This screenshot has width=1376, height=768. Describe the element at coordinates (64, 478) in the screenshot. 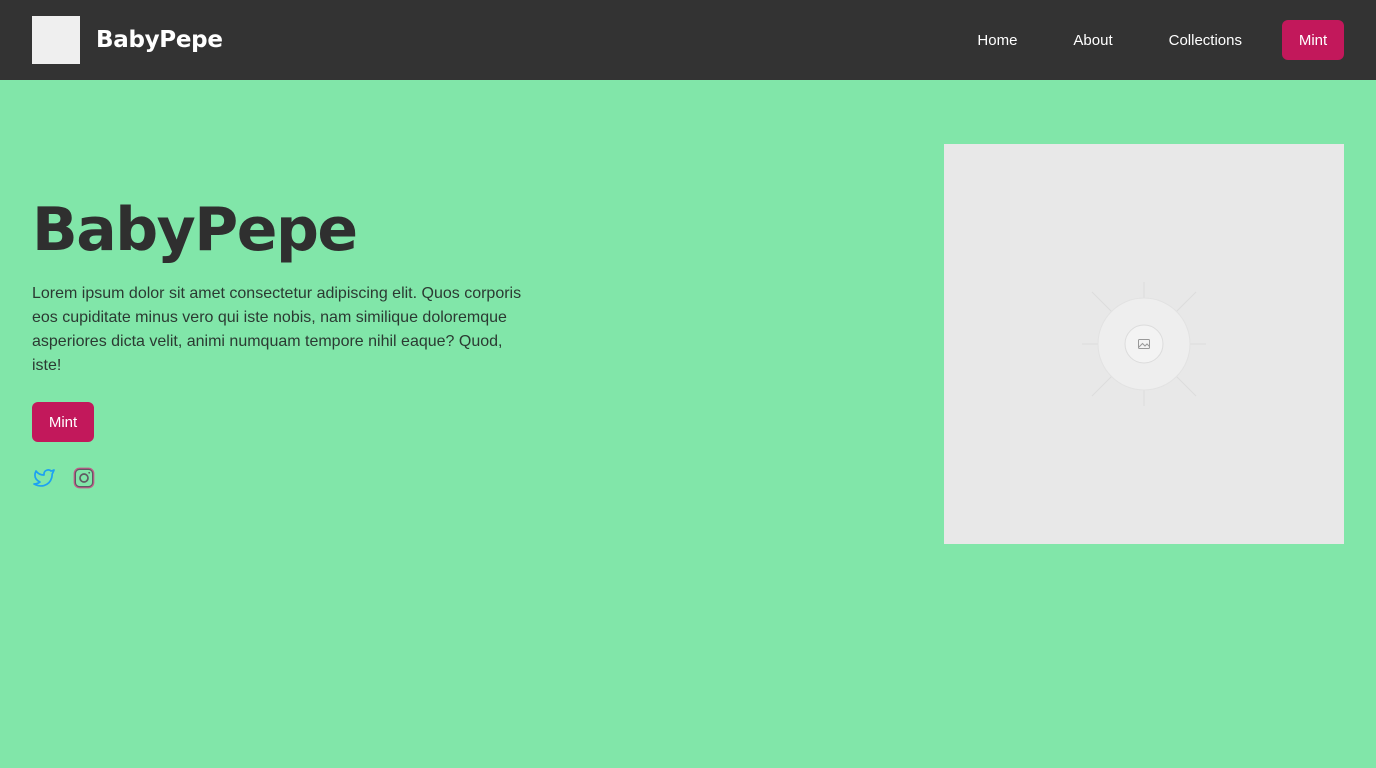

I see `social-links` at that location.